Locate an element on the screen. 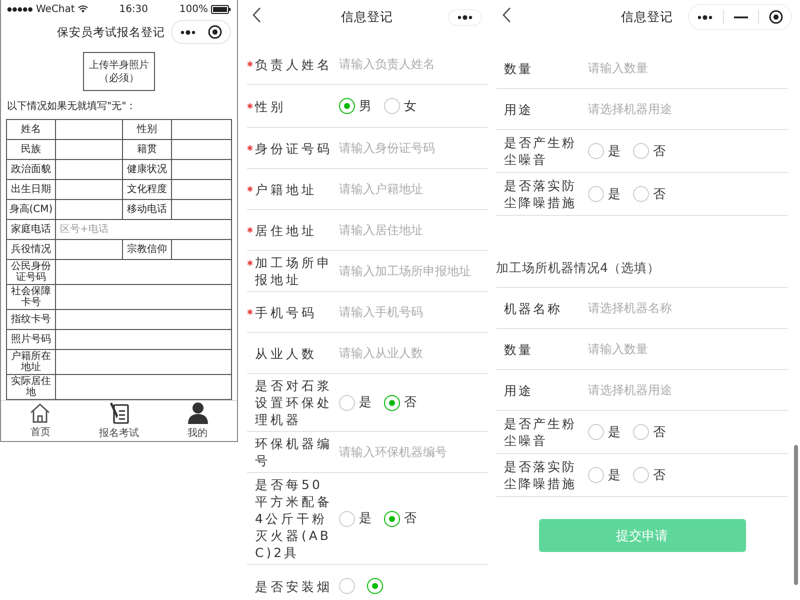  page-title: 信息登记 is located at coordinates (647, 17).